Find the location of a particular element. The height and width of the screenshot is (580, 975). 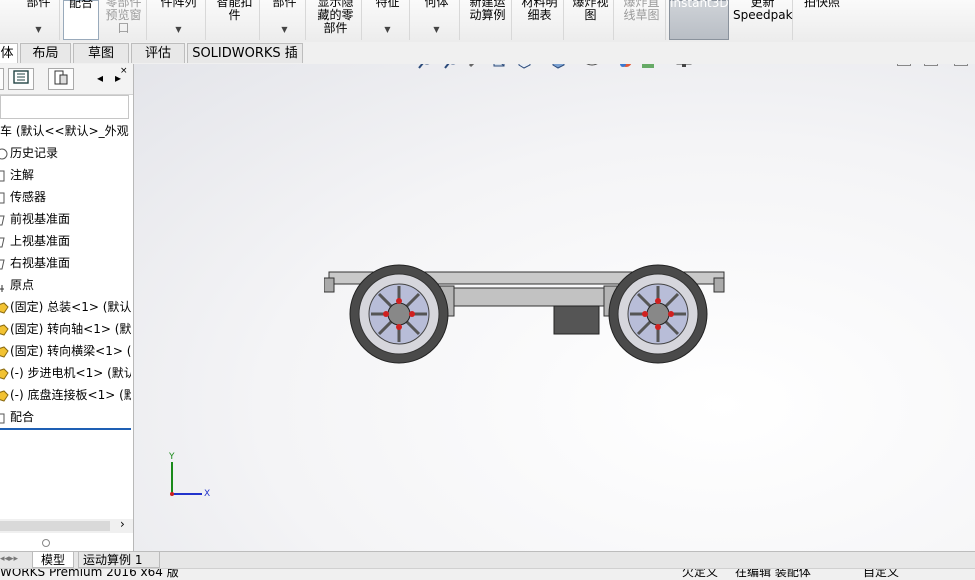

tab-motion-study-1: 运动算例 1 is located at coordinates (119, 560).